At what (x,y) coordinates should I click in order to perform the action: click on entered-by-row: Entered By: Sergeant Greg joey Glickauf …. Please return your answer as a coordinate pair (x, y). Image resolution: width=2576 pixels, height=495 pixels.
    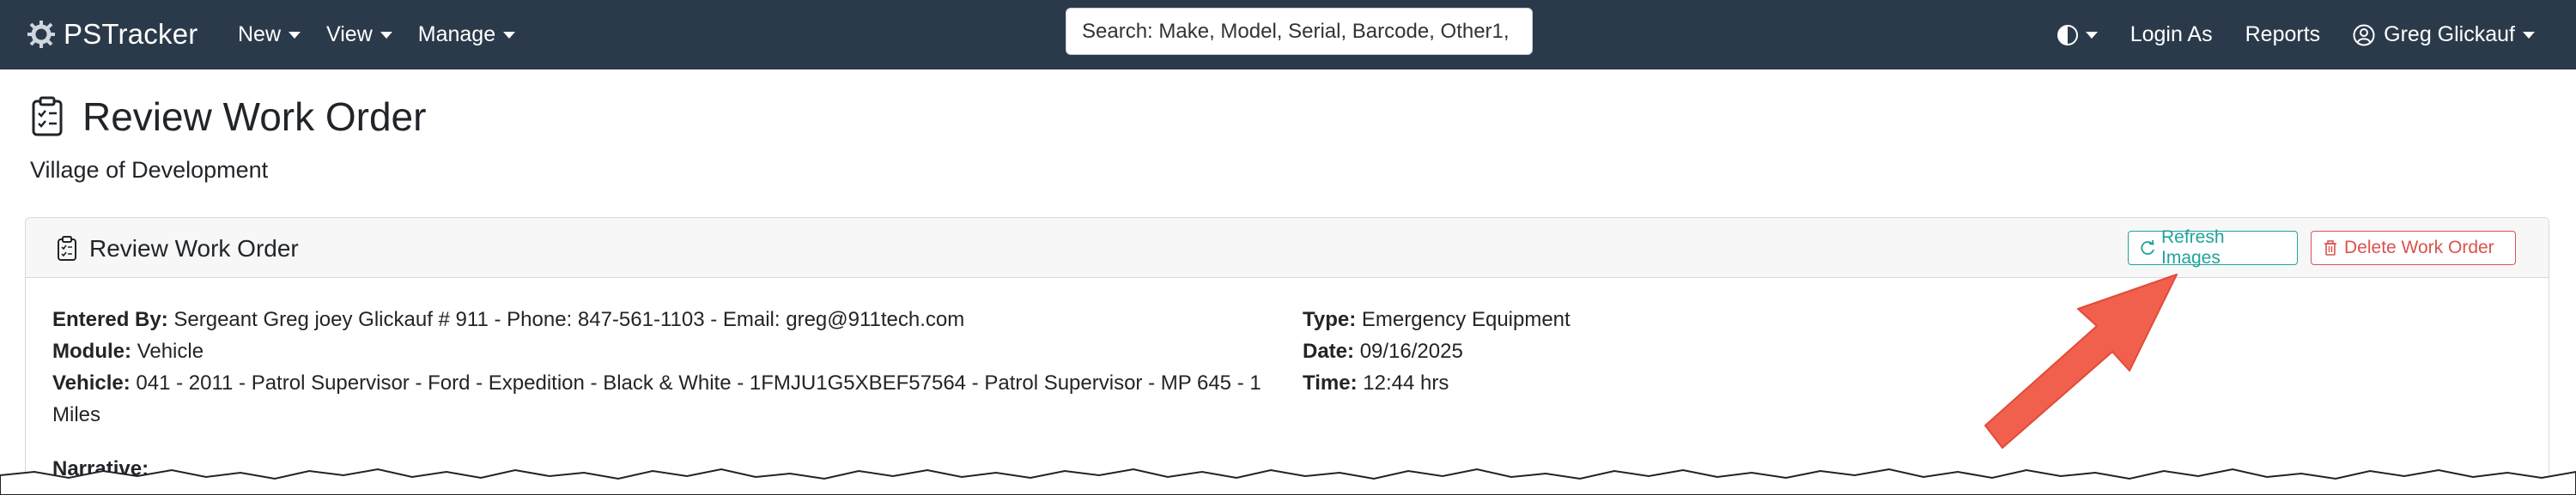
    Looking at the image, I should click on (674, 319).